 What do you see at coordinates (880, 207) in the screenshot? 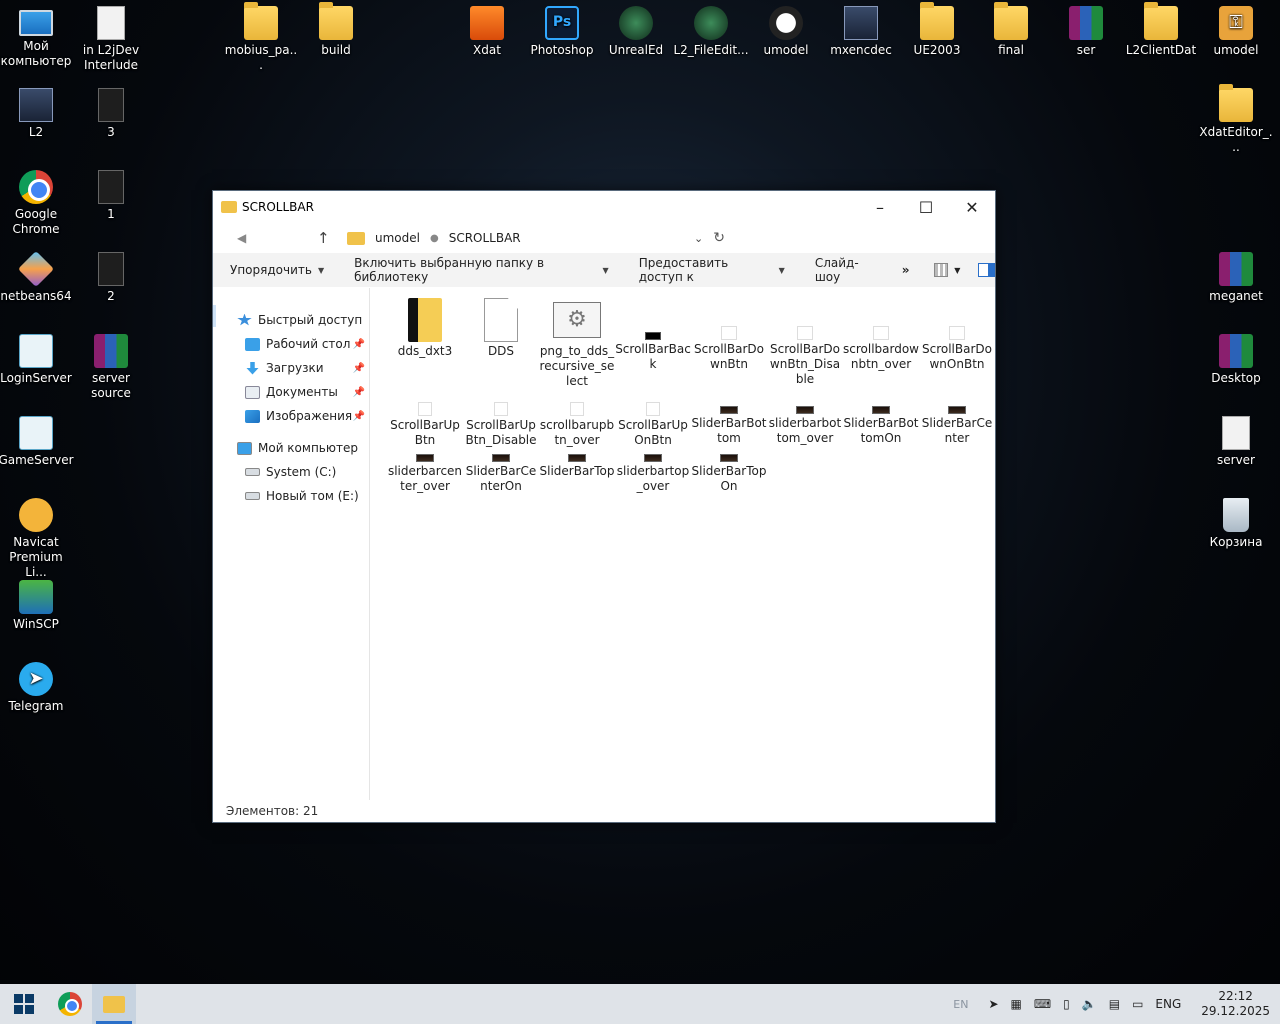
I see `minimize-button: –` at bounding box center [880, 207].